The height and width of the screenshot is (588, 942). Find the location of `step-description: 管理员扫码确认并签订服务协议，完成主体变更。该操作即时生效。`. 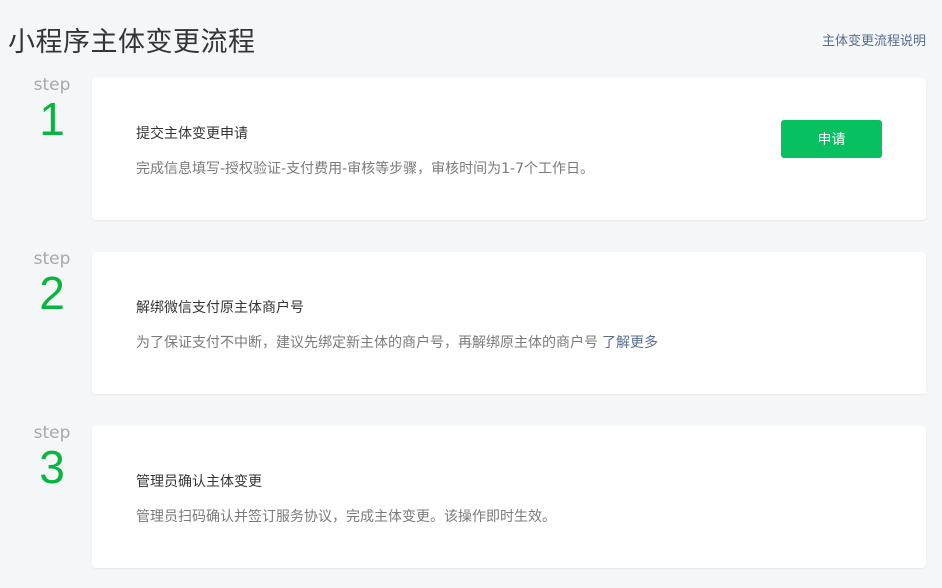

step-description: 管理员扫码确认并签订服务协议，完成主体变更。该操作即时生效。 is located at coordinates (346, 517).